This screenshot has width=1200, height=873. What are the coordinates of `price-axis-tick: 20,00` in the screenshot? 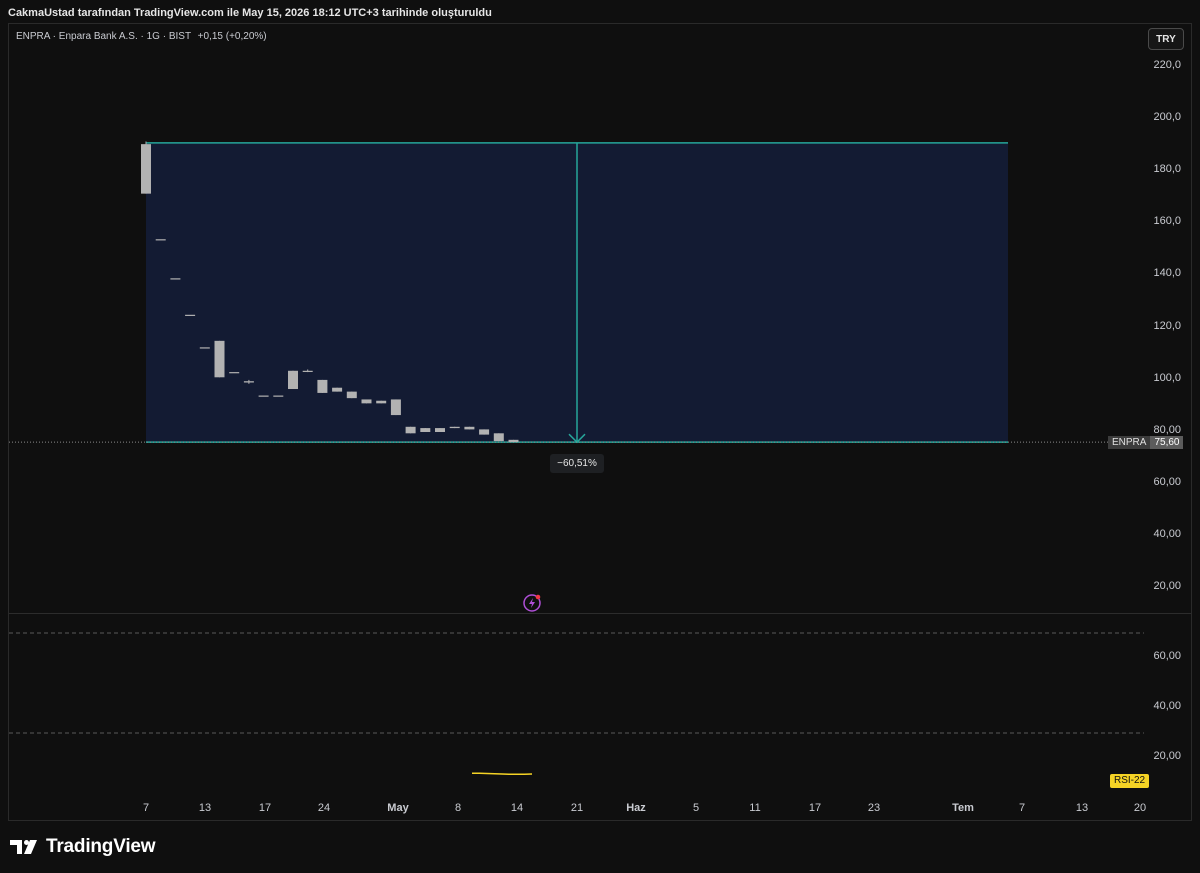 It's located at (1167, 586).